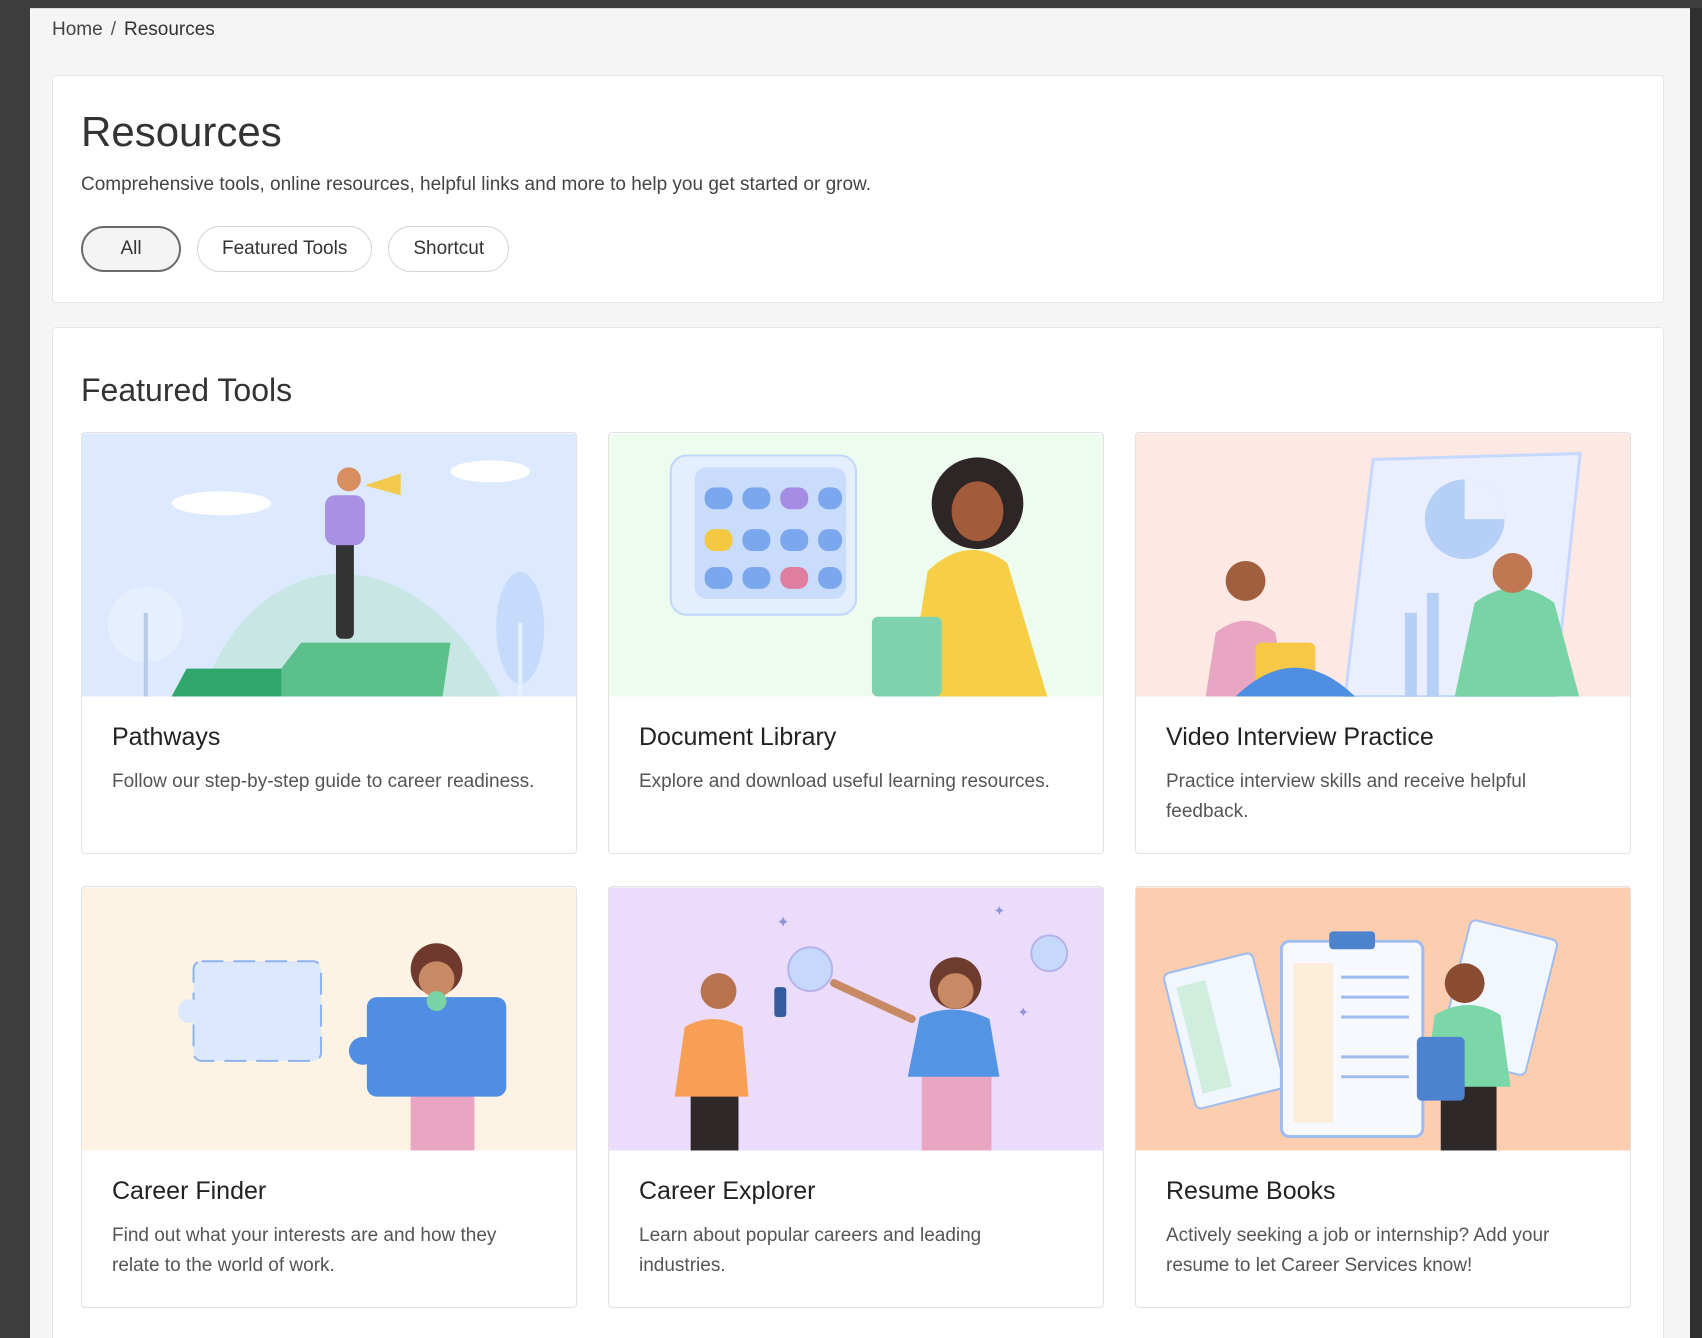 This screenshot has width=1702, height=1338. I want to click on tool-name: Career Finder, so click(189, 1191).